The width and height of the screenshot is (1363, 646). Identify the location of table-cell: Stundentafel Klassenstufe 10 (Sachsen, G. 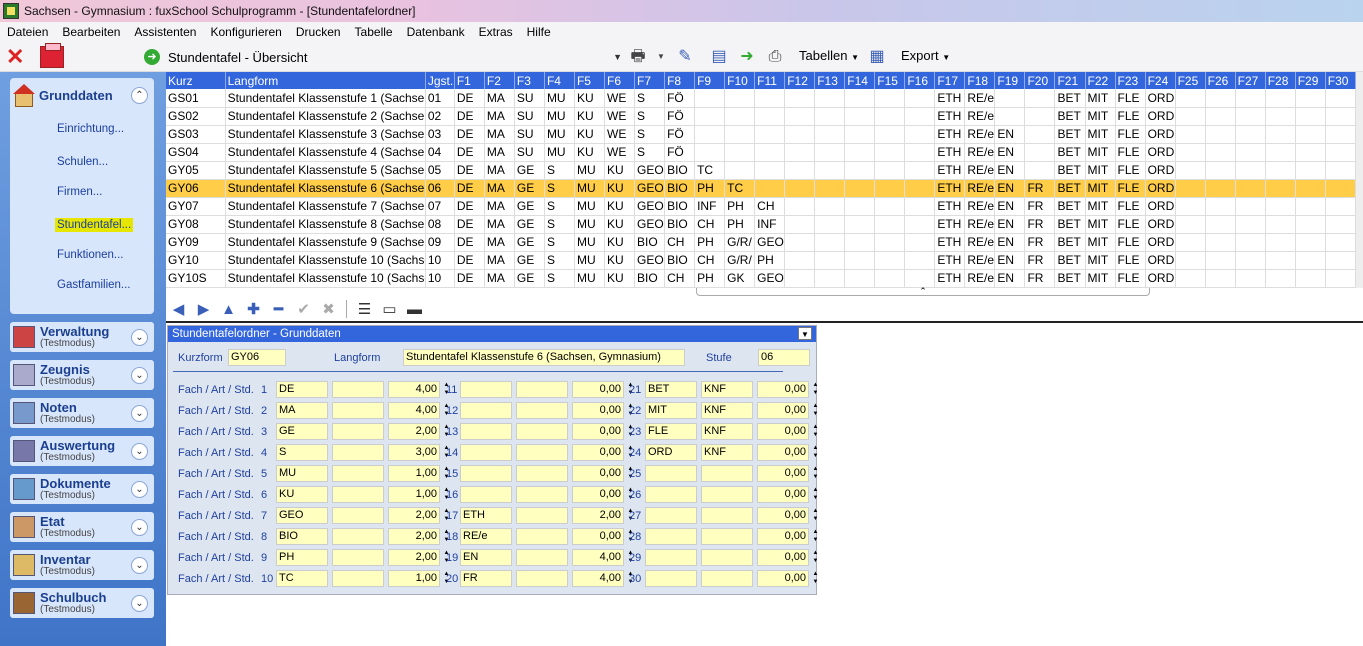
(325, 260).